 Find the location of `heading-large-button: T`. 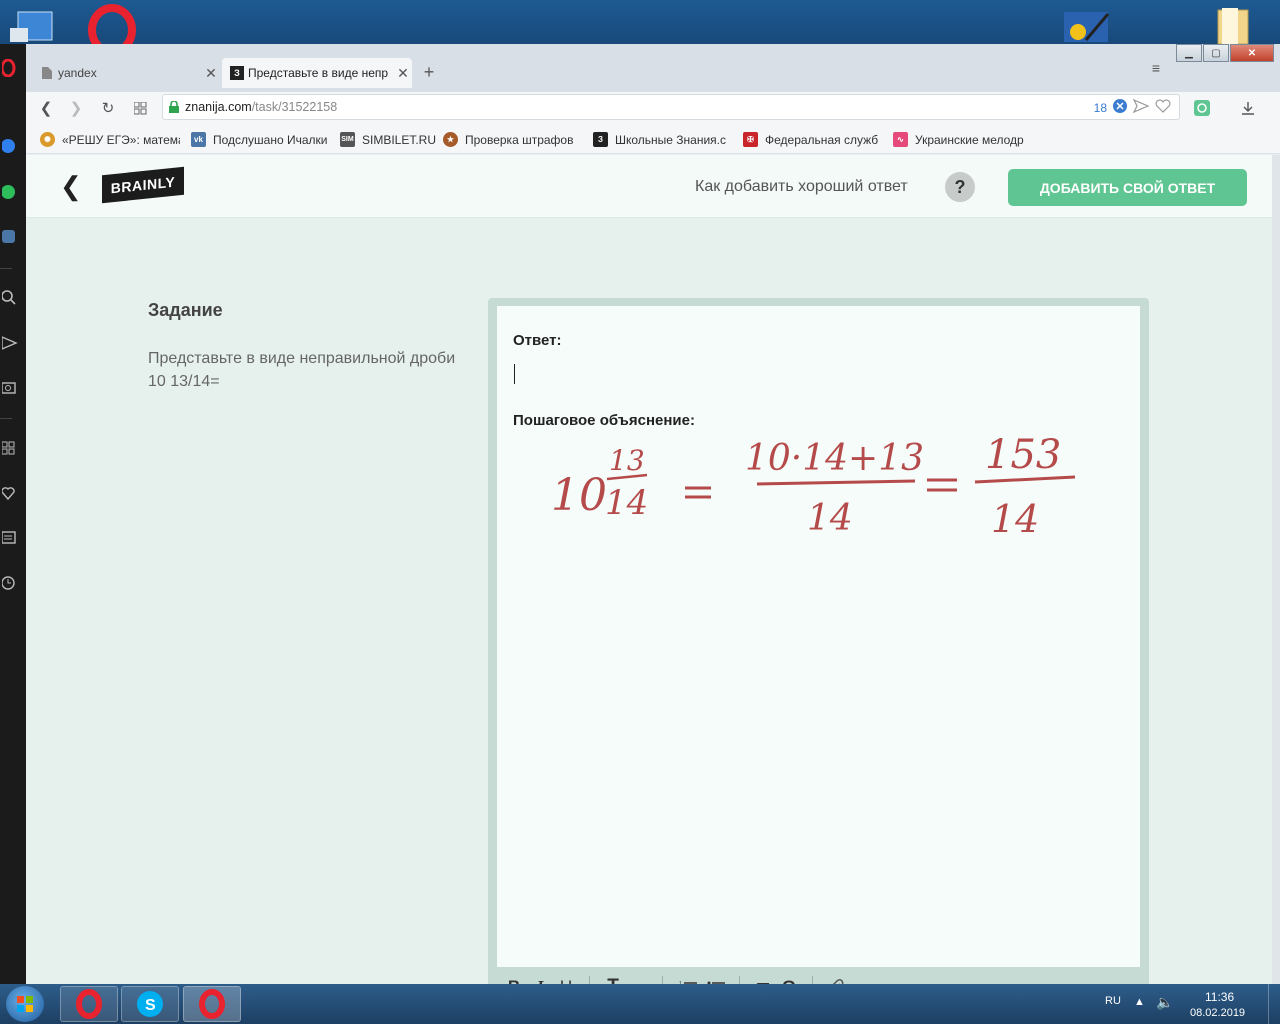

heading-large-button: T is located at coordinates (613, 978).